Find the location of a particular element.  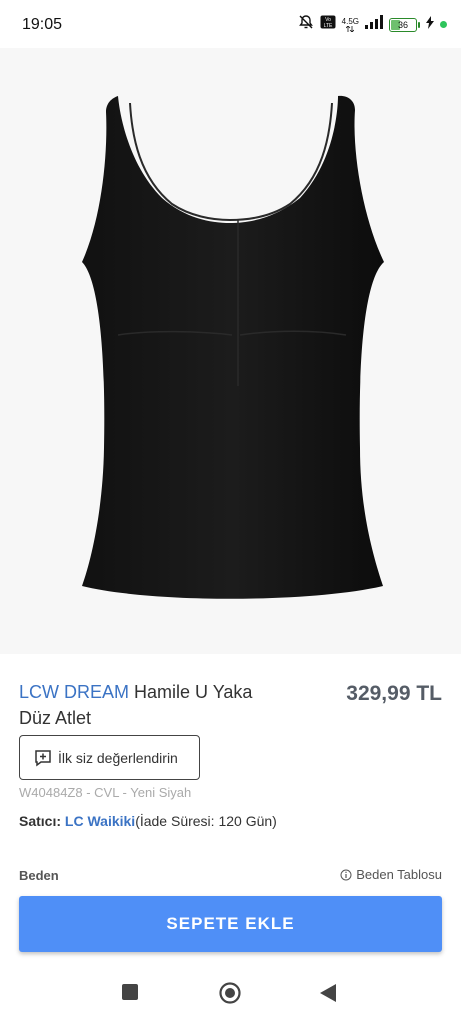

info-icon is located at coordinates (346, 874).